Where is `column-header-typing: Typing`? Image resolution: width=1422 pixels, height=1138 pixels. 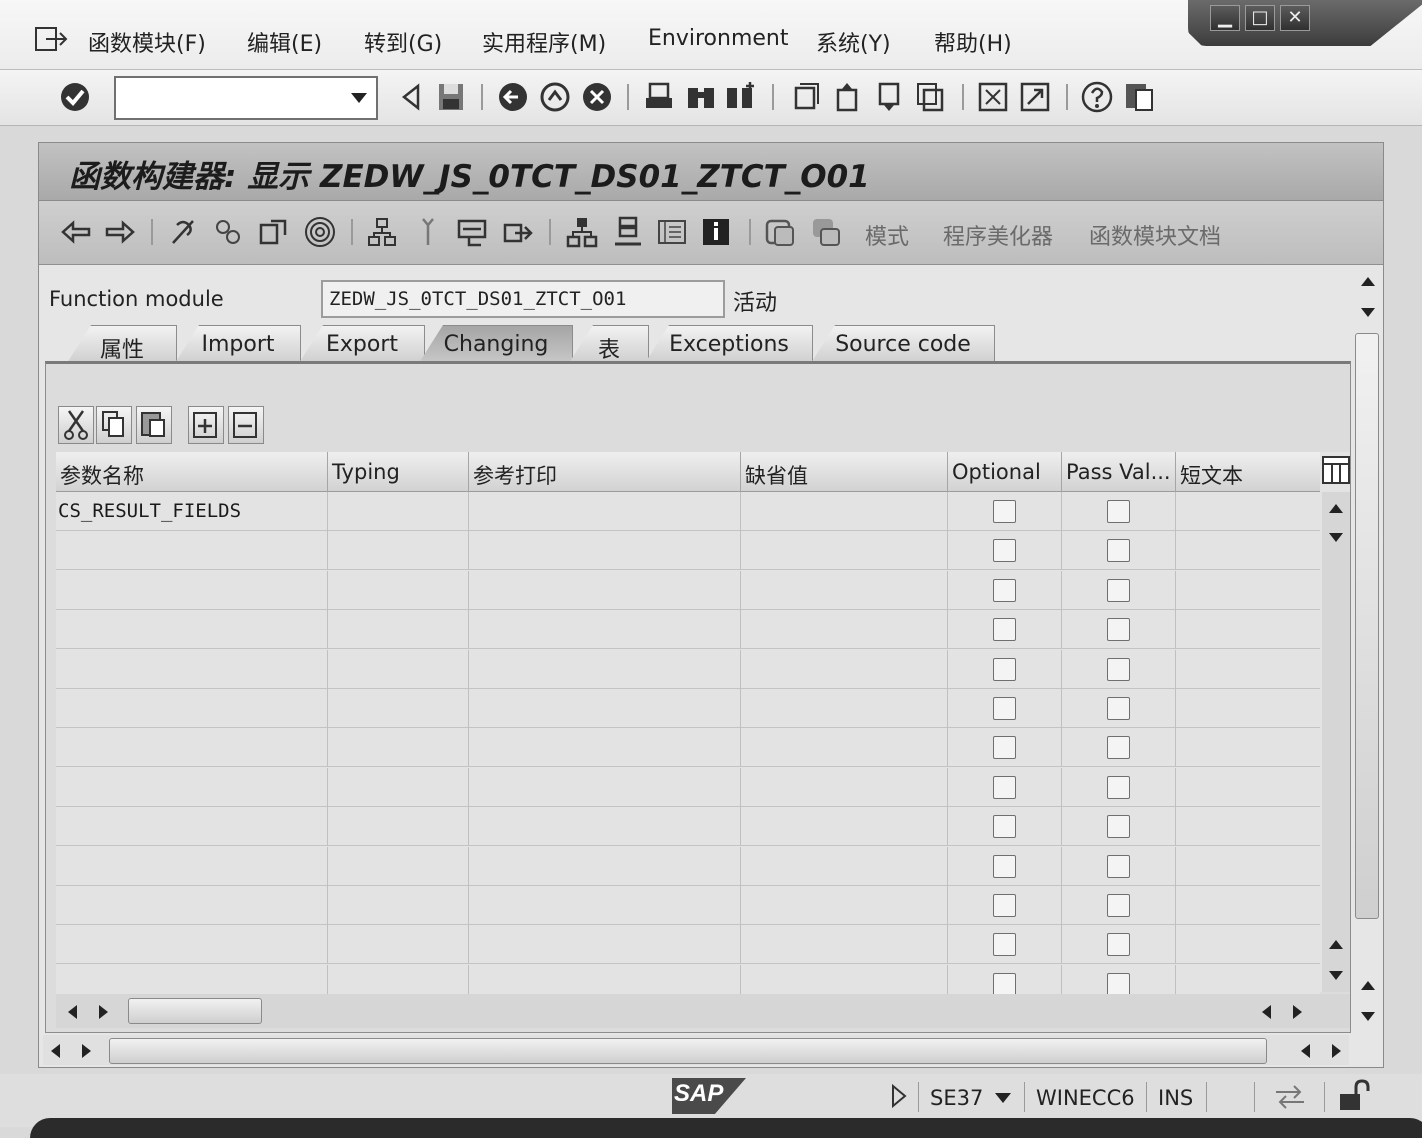
column-header-typing: Typing is located at coordinates (398, 472).